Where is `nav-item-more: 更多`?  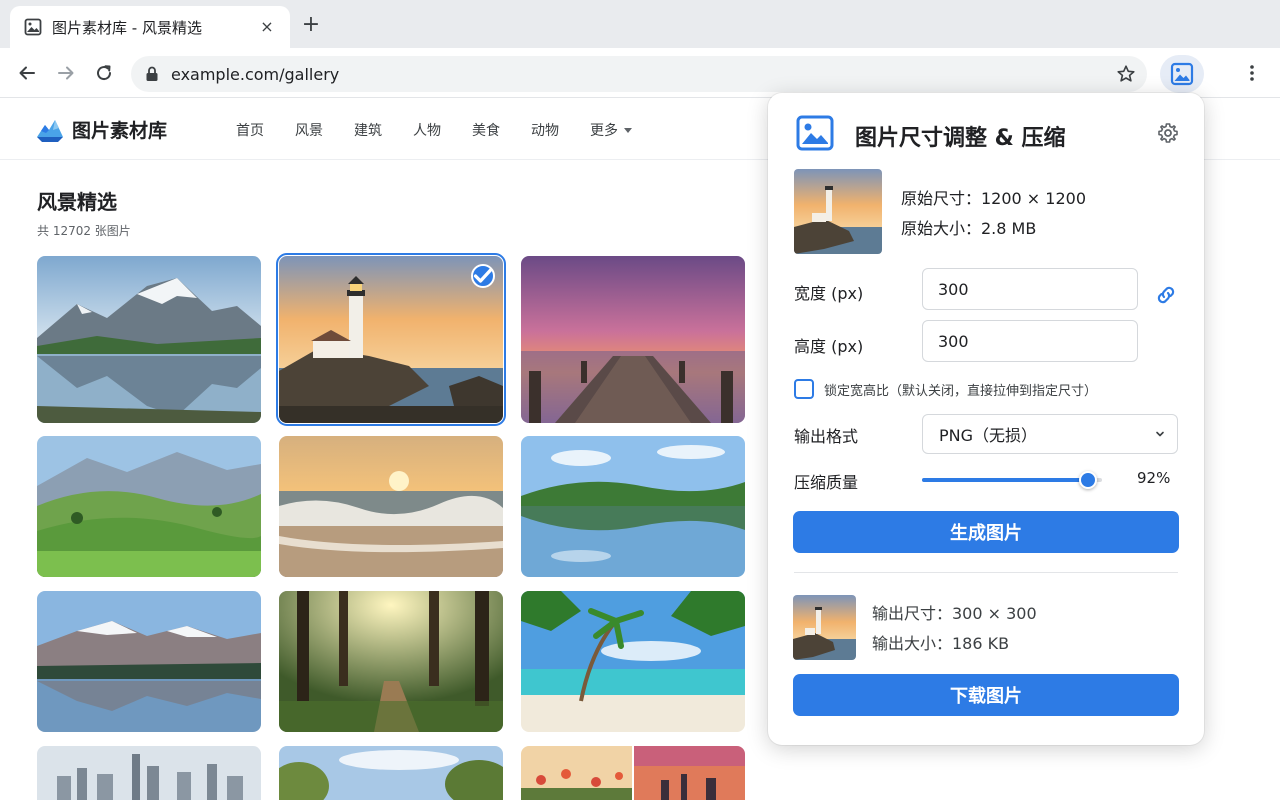
nav-item-more: 更多 is located at coordinates (611, 130).